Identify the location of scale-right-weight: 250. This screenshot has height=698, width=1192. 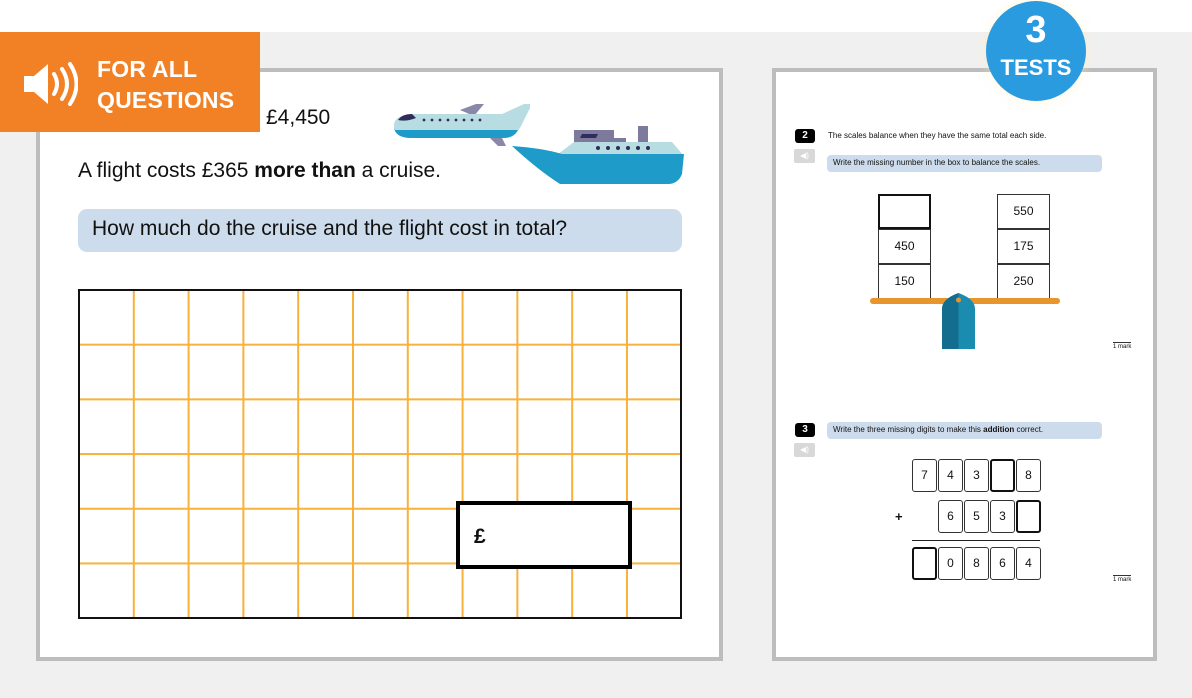
(1023, 281).